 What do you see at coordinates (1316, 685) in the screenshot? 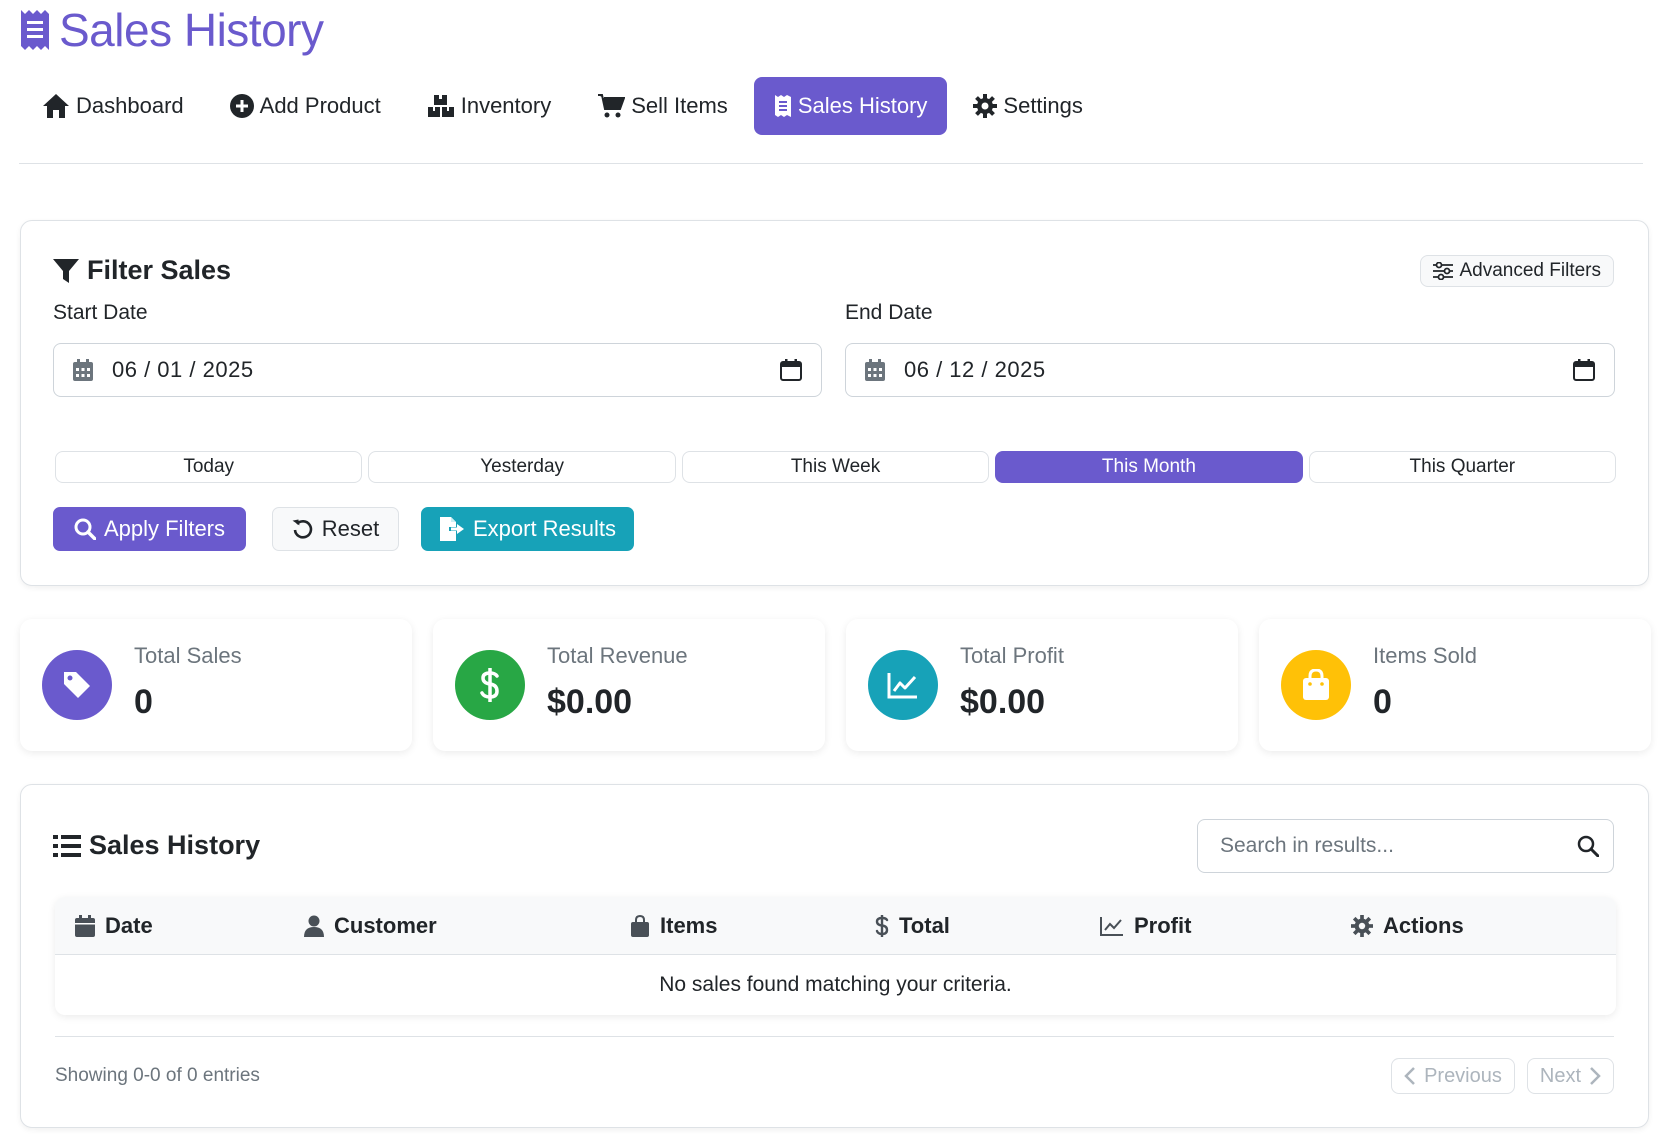
I see `shopping-bag-icon` at bounding box center [1316, 685].